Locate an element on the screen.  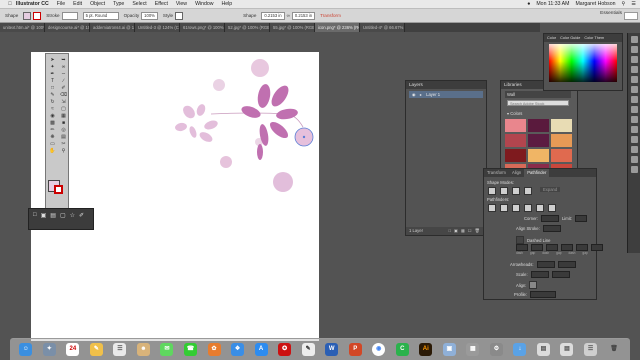
crop-icon is located at coordinates (528, 208).